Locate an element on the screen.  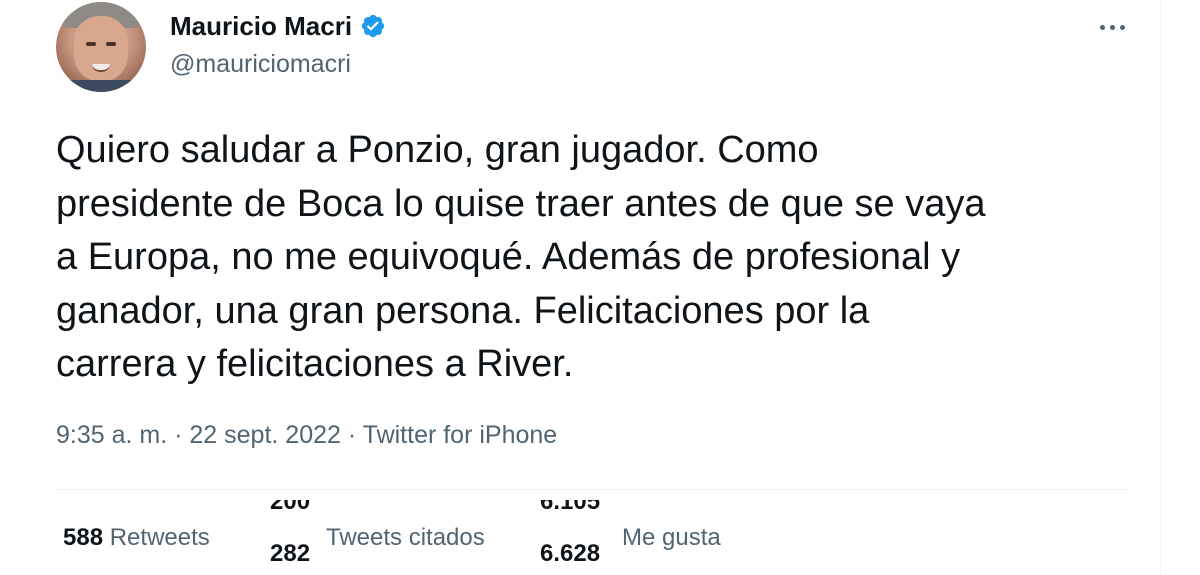
avatar-shirt is located at coordinates (101, 86).